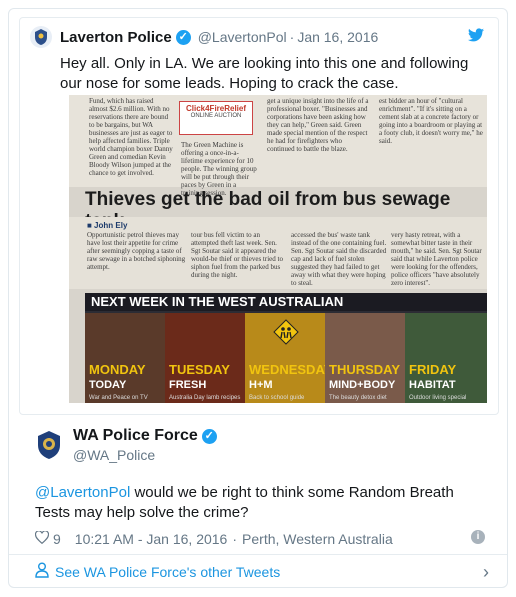 This screenshot has height=597, width=516. I want to click on author-handle: @WA_Police, so click(147, 455).